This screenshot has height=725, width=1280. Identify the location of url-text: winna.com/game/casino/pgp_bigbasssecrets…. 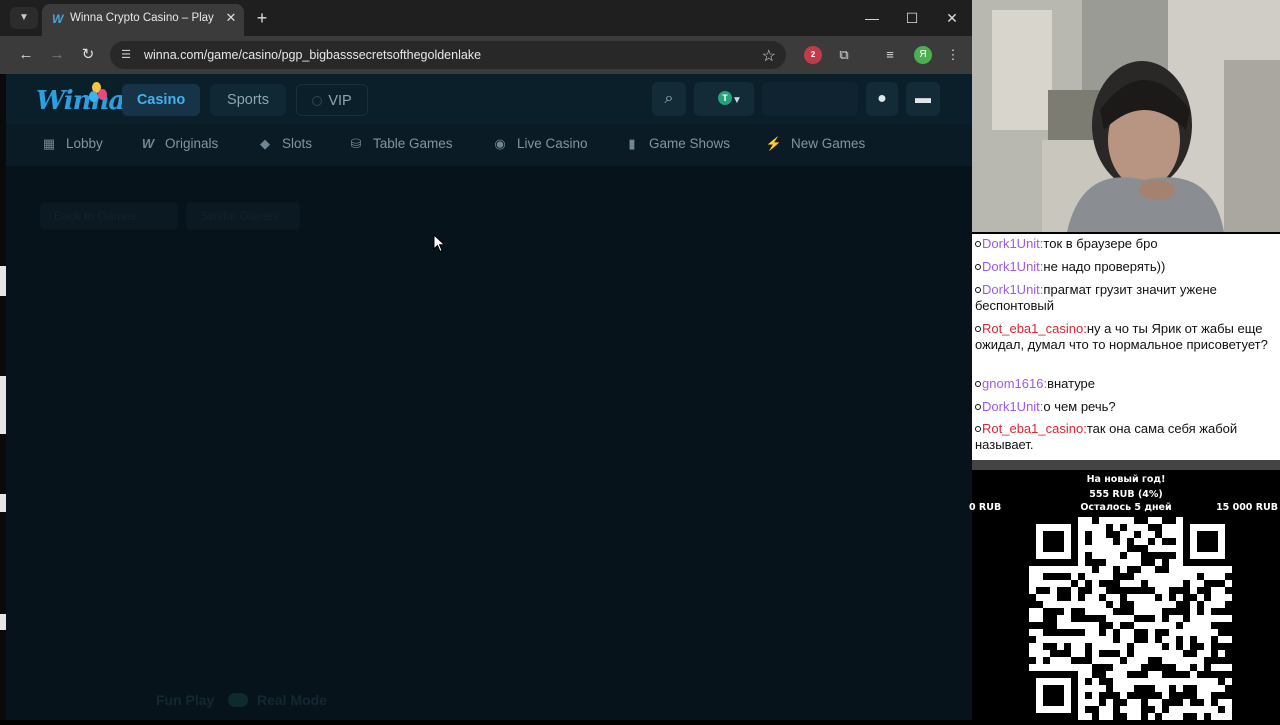
(312, 55).